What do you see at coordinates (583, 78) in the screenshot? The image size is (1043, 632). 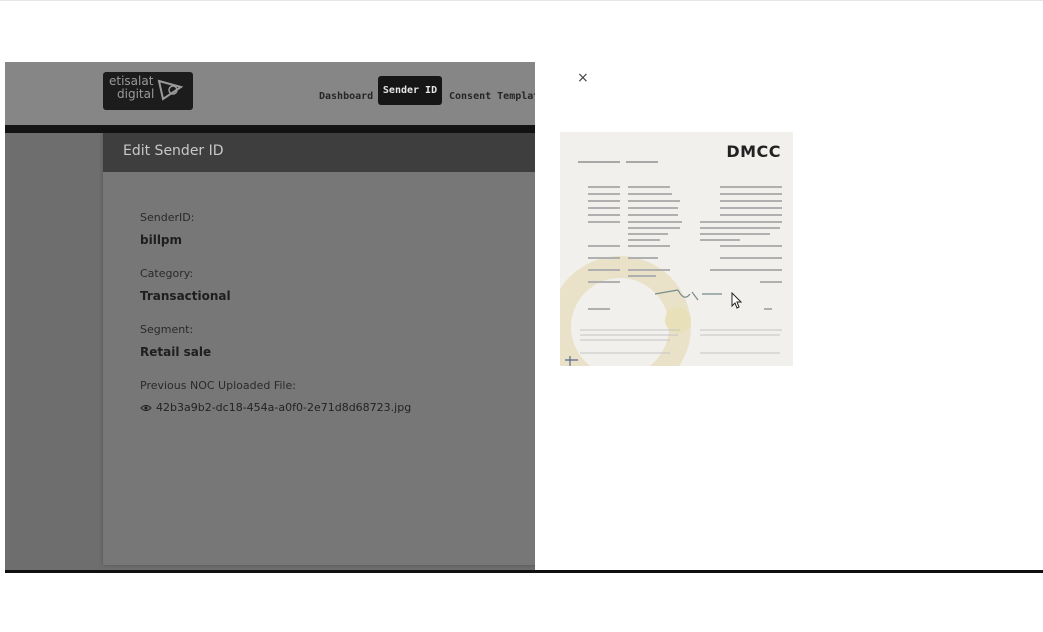 I see `close-icon: ×` at bounding box center [583, 78].